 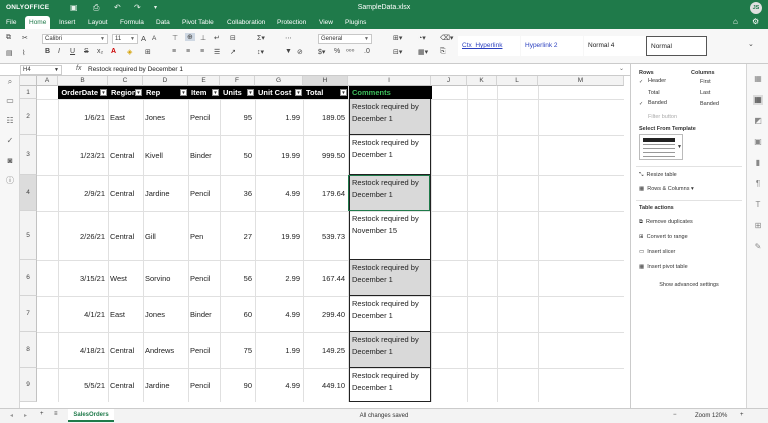 I want to click on pivot-settings-icon: ⊞, so click(x=758, y=226).